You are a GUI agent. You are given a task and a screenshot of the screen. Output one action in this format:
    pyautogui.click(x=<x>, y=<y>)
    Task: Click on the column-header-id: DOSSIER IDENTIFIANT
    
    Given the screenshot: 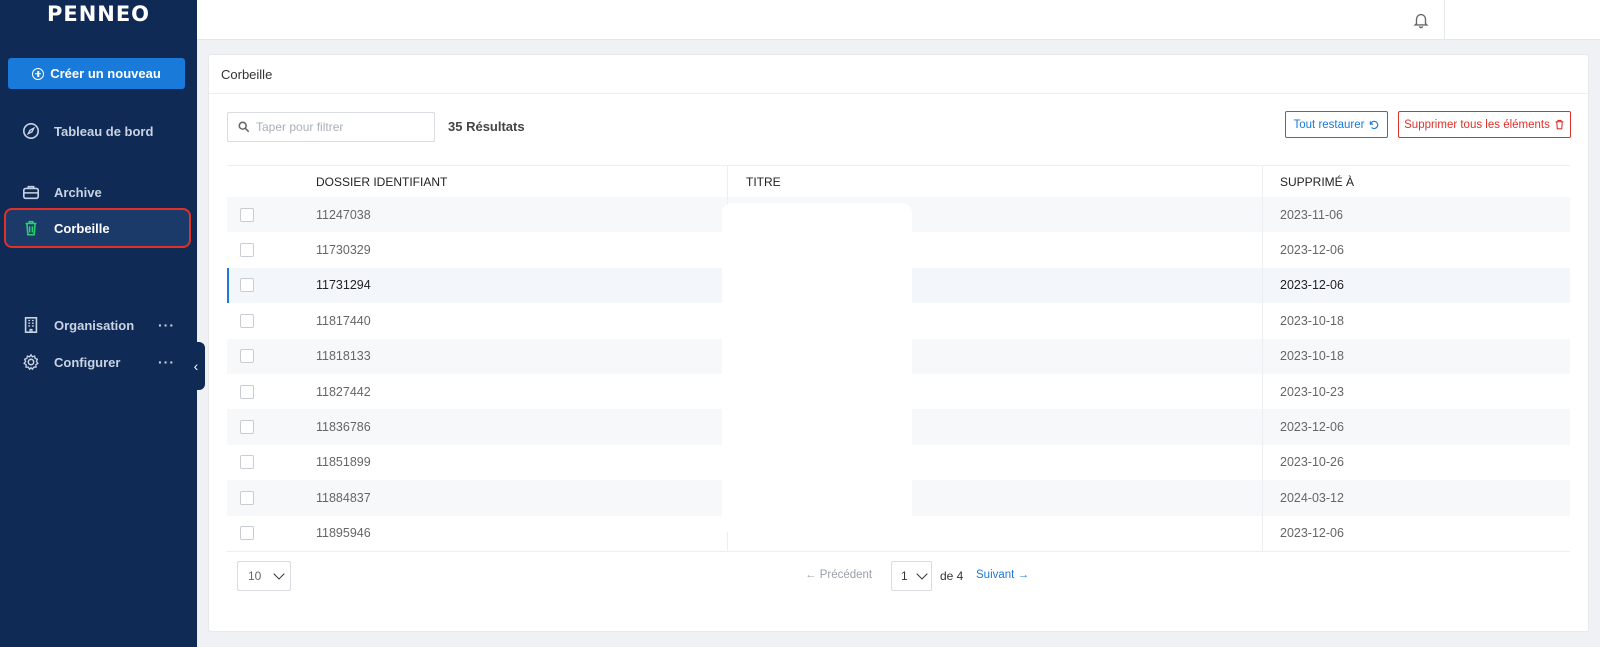 What is the action you would take?
    pyautogui.click(x=521, y=182)
    